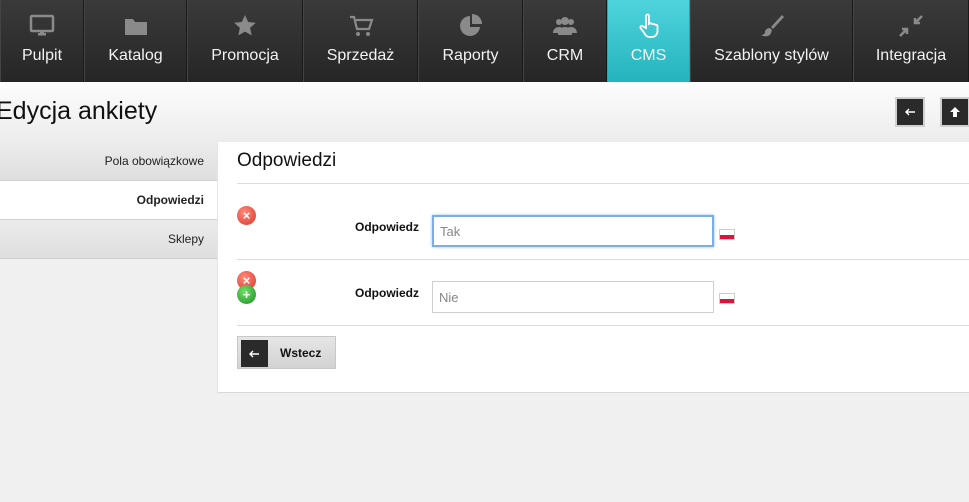  I want to click on tab-odpowiedzi: Odpowiedzi, so click(109, 200).